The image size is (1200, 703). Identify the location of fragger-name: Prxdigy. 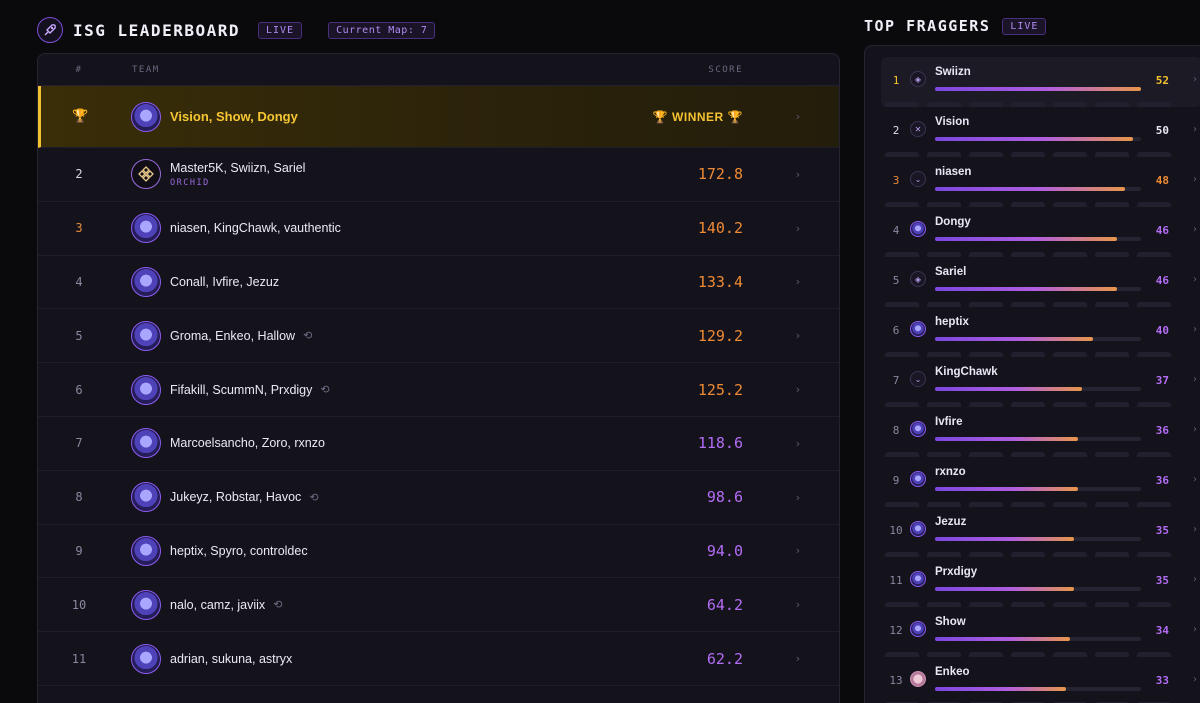
(956, 572).